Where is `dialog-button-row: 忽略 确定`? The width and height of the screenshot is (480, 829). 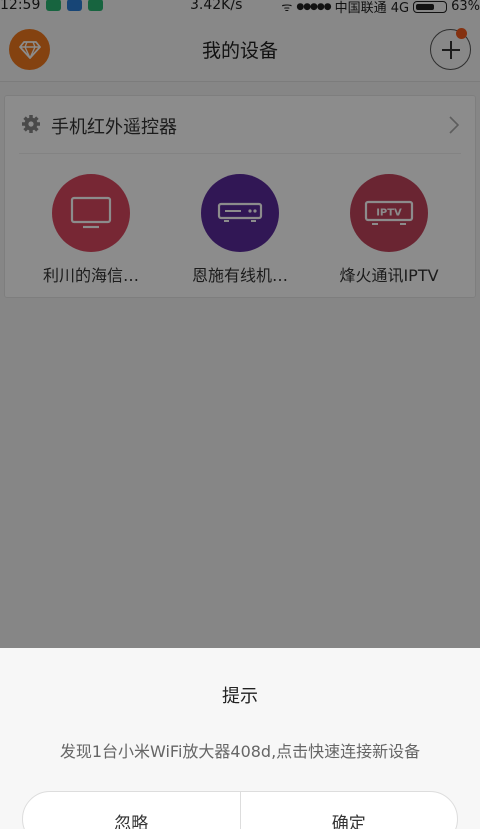
dialog-button-row: 忽略 确定 is located at coordinates (240, 810).